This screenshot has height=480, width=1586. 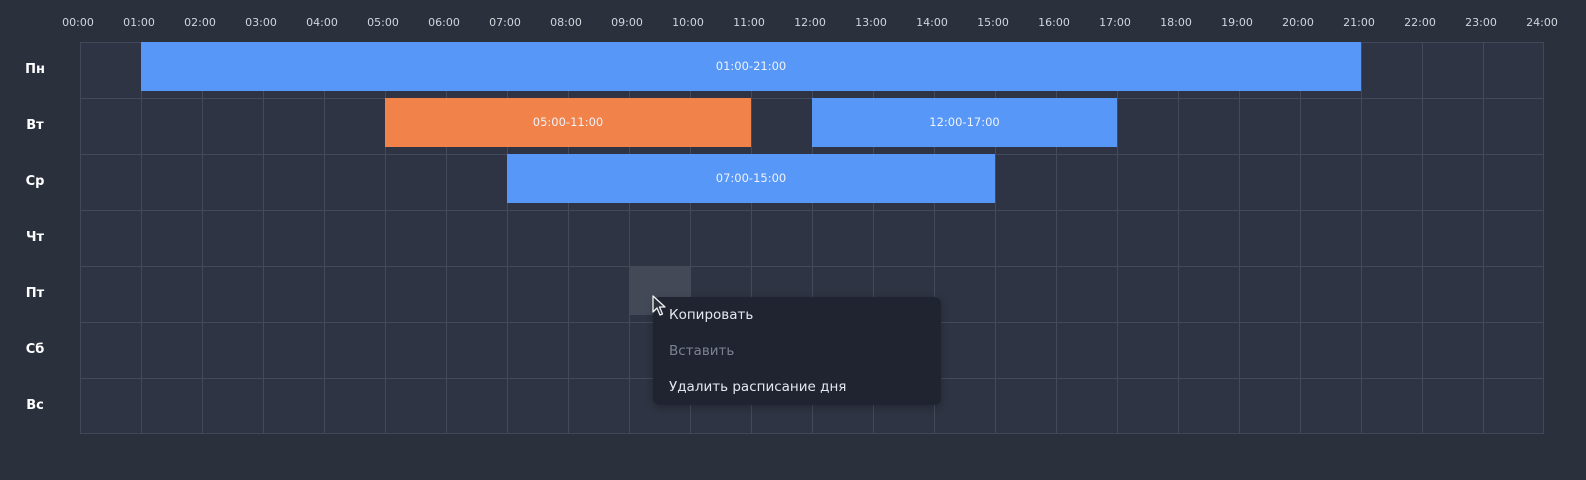 I want to click on schedule-slot: 12:00-17:00, so click(x=964, y=122).